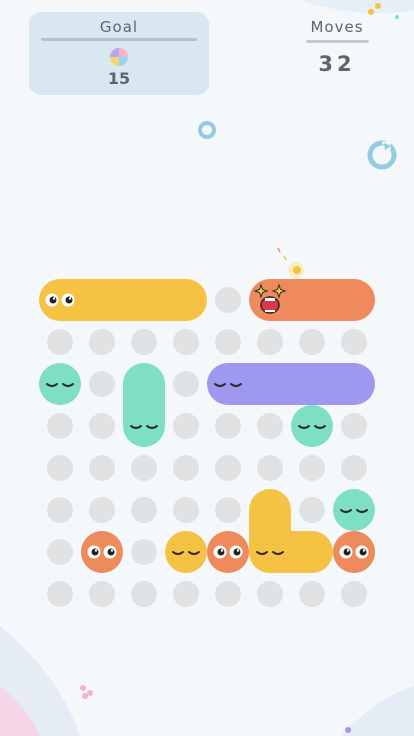 Image resolution: width=414 pixels, height=736 pixels. What do you see at coordinates (290, 262) in the screenshot?
I see `sparkle-icon` at bounding box center [290, 262].